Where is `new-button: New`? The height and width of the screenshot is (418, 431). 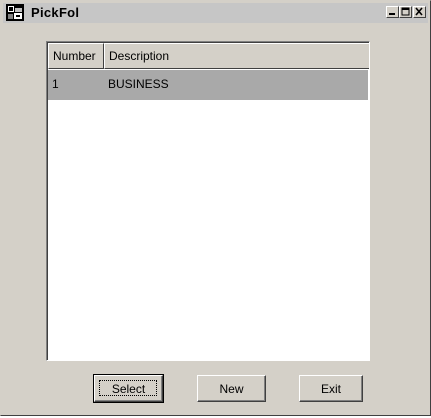 new-button: New is located at coordinates (231, 388).